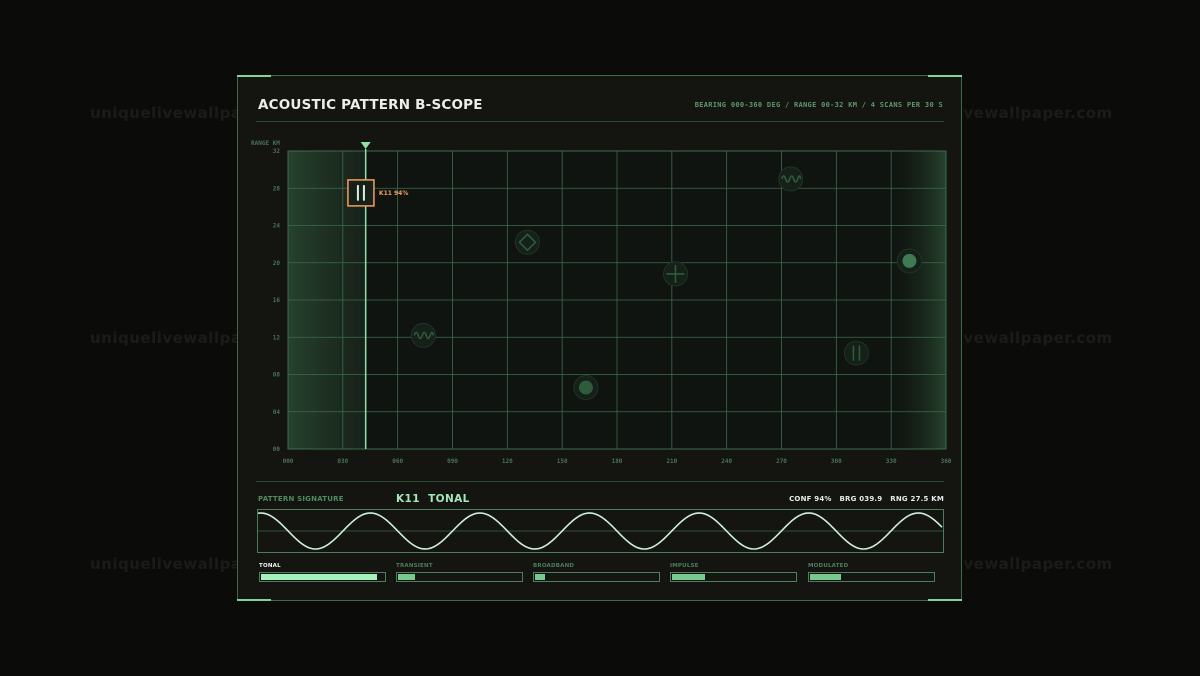 The height and width of the screenshot is (676, 1200). I want to click on signature-id: K11, so click(408, 499).